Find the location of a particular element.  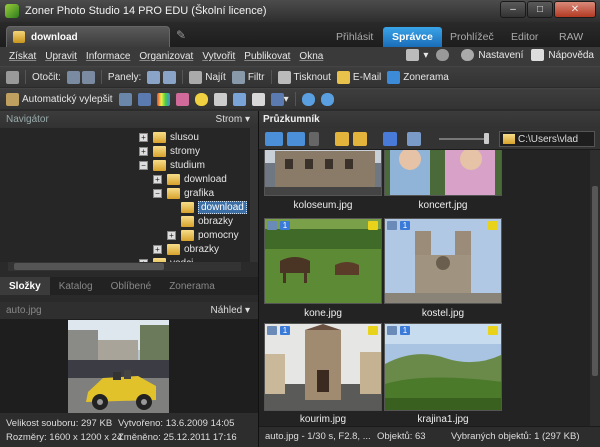

menu-publish: Publikovat is located at coordinates (267, 56).